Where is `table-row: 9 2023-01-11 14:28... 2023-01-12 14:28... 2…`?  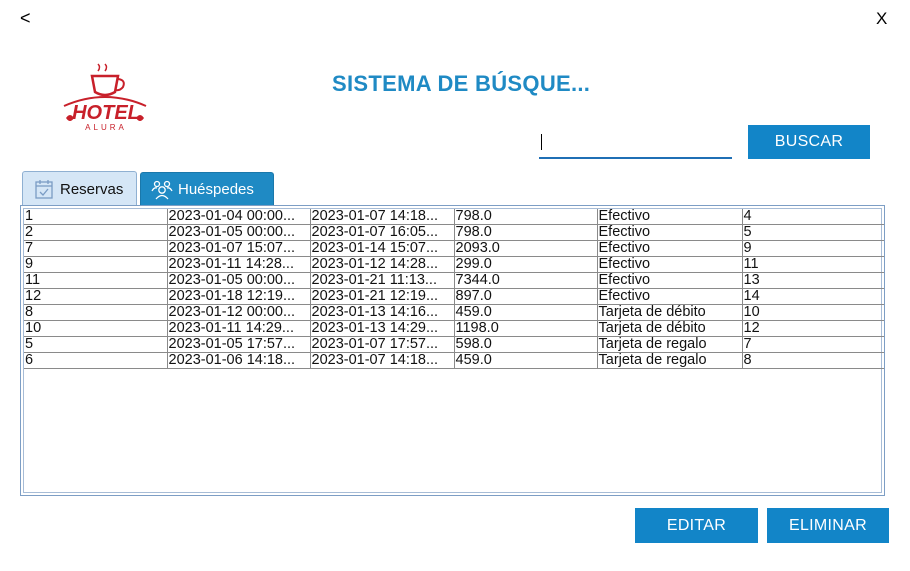 table-row: 9 2023-01-11 14:28... 2023-01-12 14:28... 2… is located at coordinates (454, 264).